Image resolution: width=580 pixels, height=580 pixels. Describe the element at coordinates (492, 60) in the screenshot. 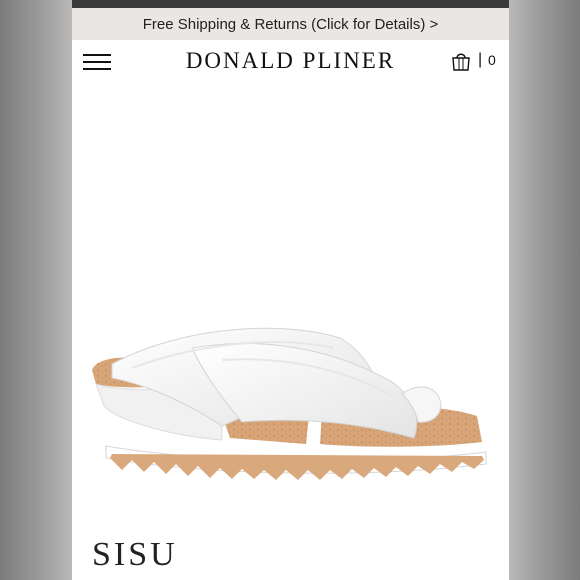

I see `cart-count: 0` at that location.